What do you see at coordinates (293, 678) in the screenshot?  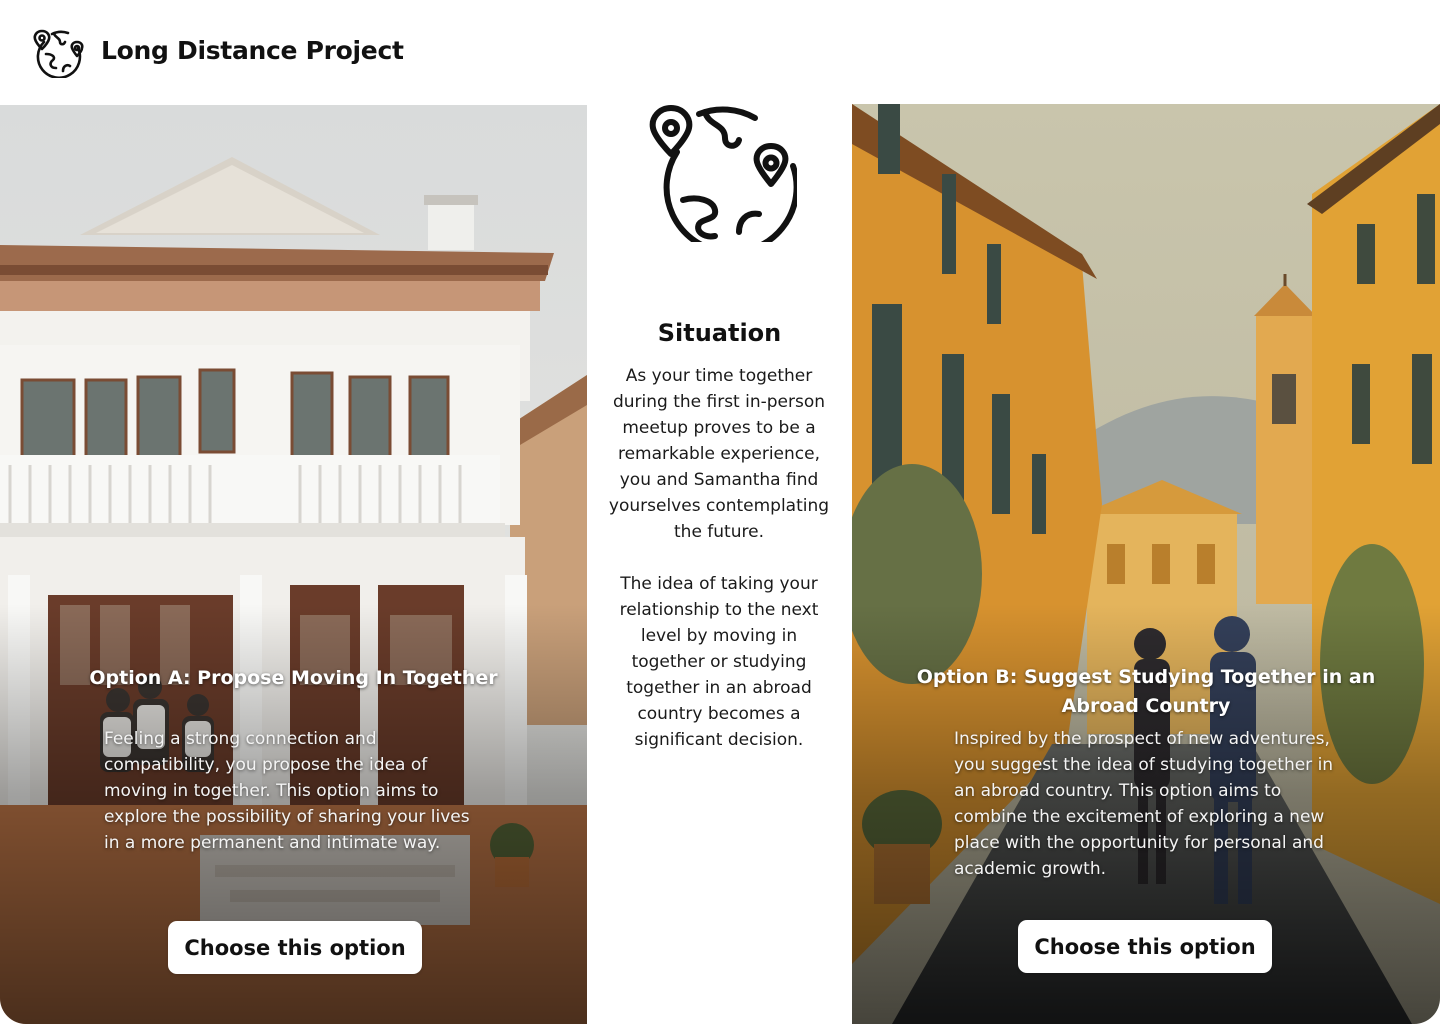 I see `option-a-title: Option A: Propose Moving In Together` at bounding box center [293, 678].